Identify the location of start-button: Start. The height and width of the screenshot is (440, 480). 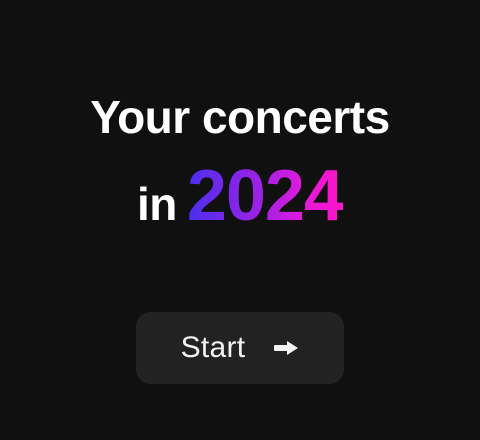
(240, 348).